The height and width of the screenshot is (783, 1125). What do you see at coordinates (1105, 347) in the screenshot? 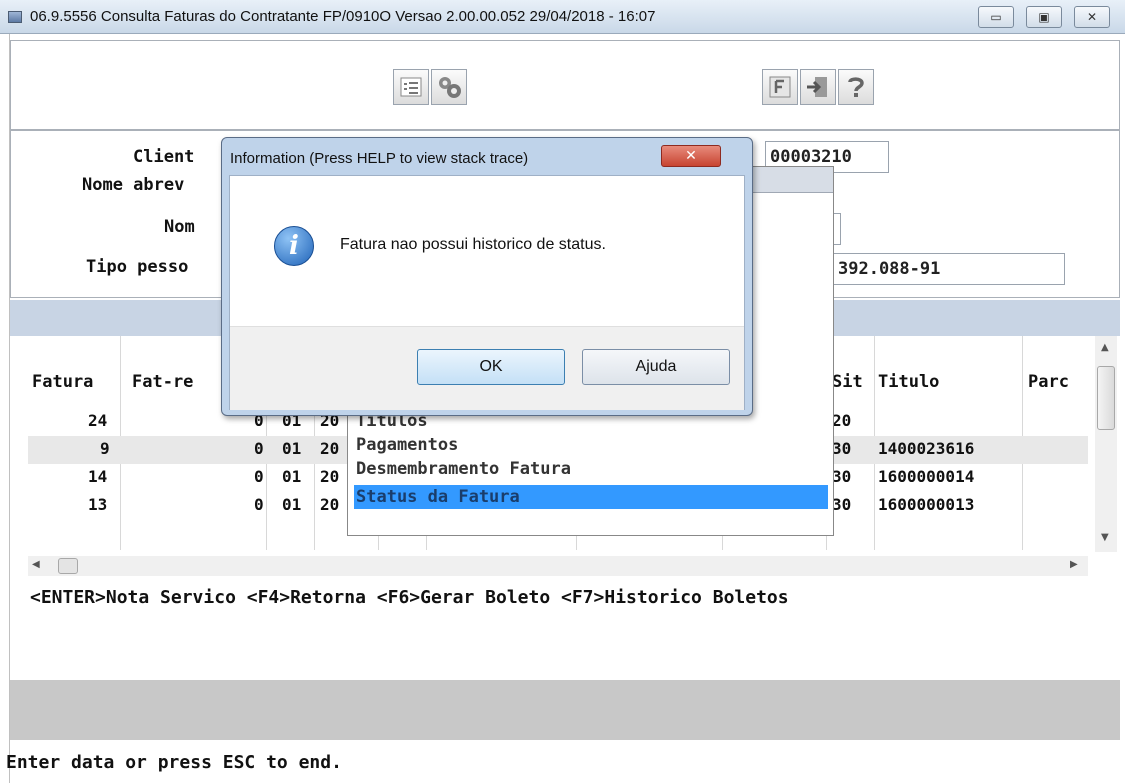
I see `scroll-up-icon: ▲` at bounding box center [1105, 347].